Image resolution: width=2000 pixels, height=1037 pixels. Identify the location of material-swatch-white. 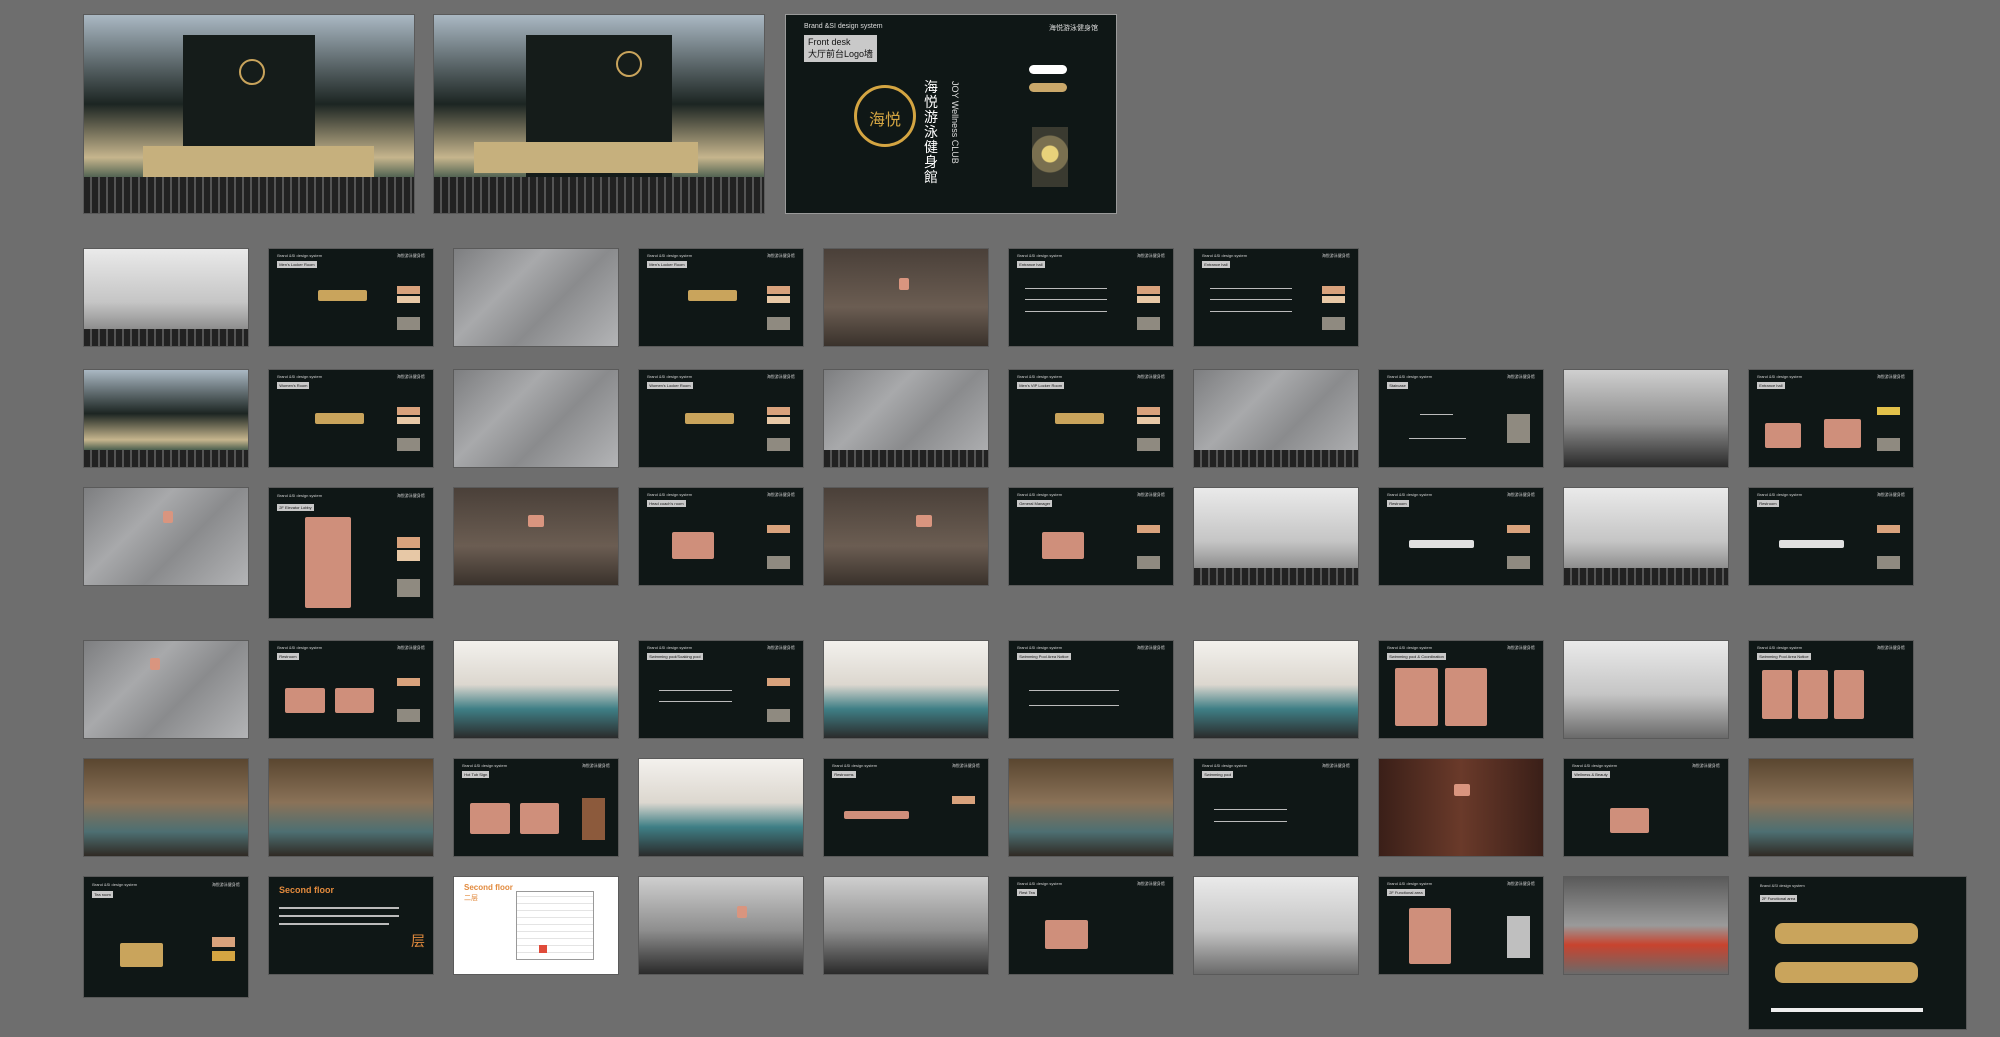
(1048, 69).